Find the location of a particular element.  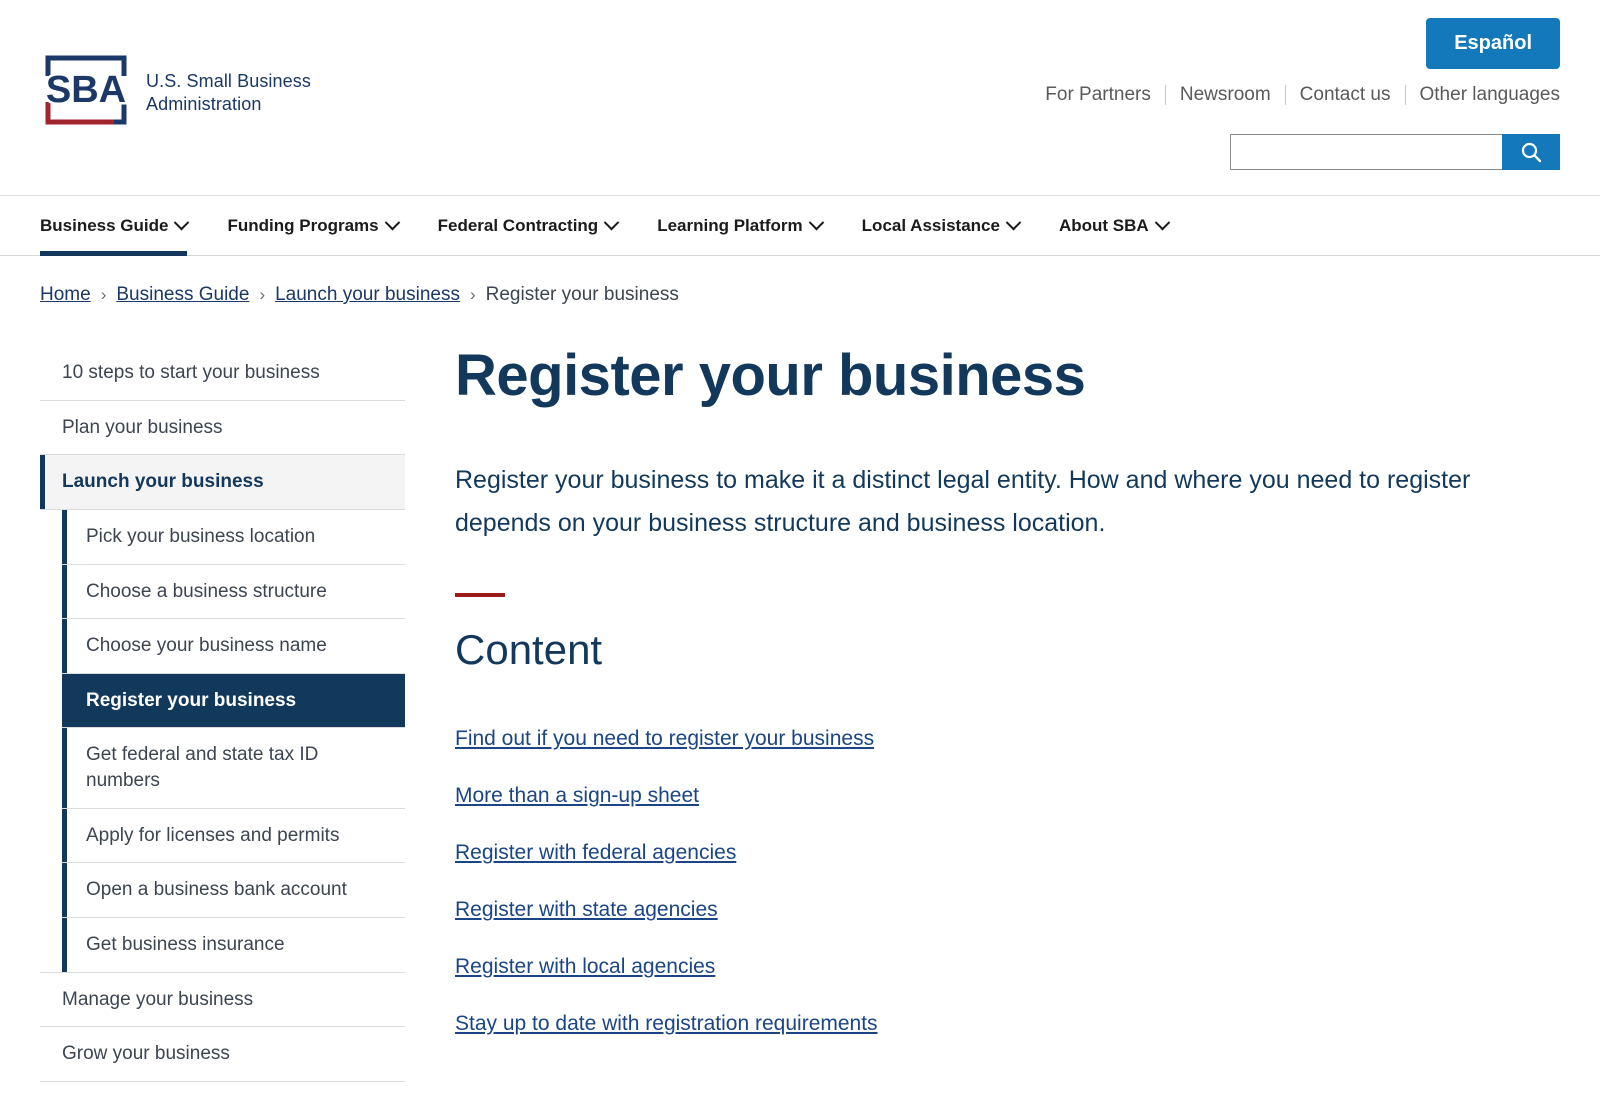

breadcrumb-link-launch-your-business: Launch your business is located at coordinates (367, 295).